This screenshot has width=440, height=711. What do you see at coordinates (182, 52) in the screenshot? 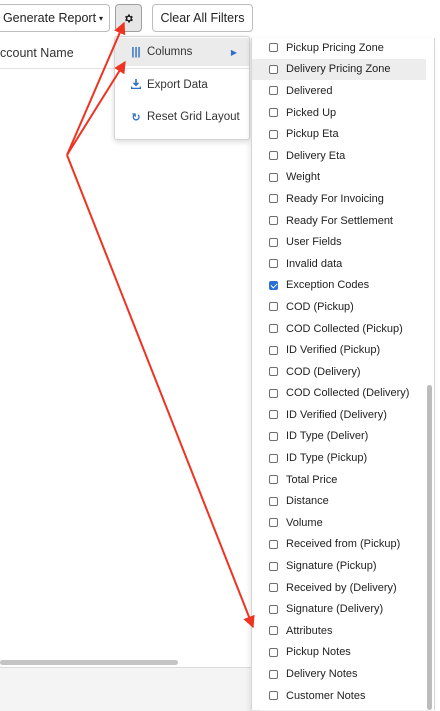
I see `menu-item-columns: ||| Columns ▶` at bounding box center [182, 52].